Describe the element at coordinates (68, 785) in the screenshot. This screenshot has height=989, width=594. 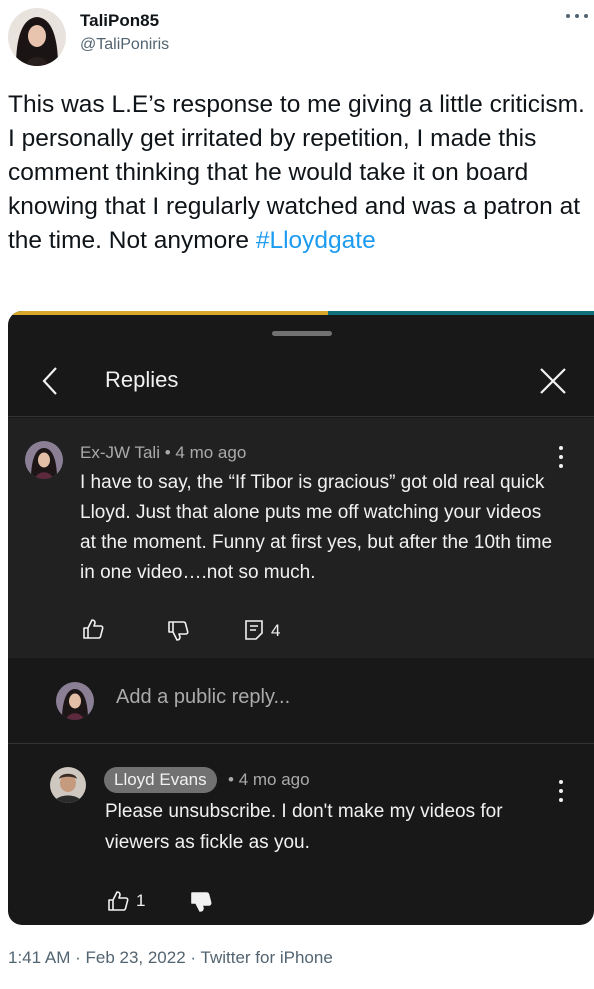
I see `replier-avatar` at that location.